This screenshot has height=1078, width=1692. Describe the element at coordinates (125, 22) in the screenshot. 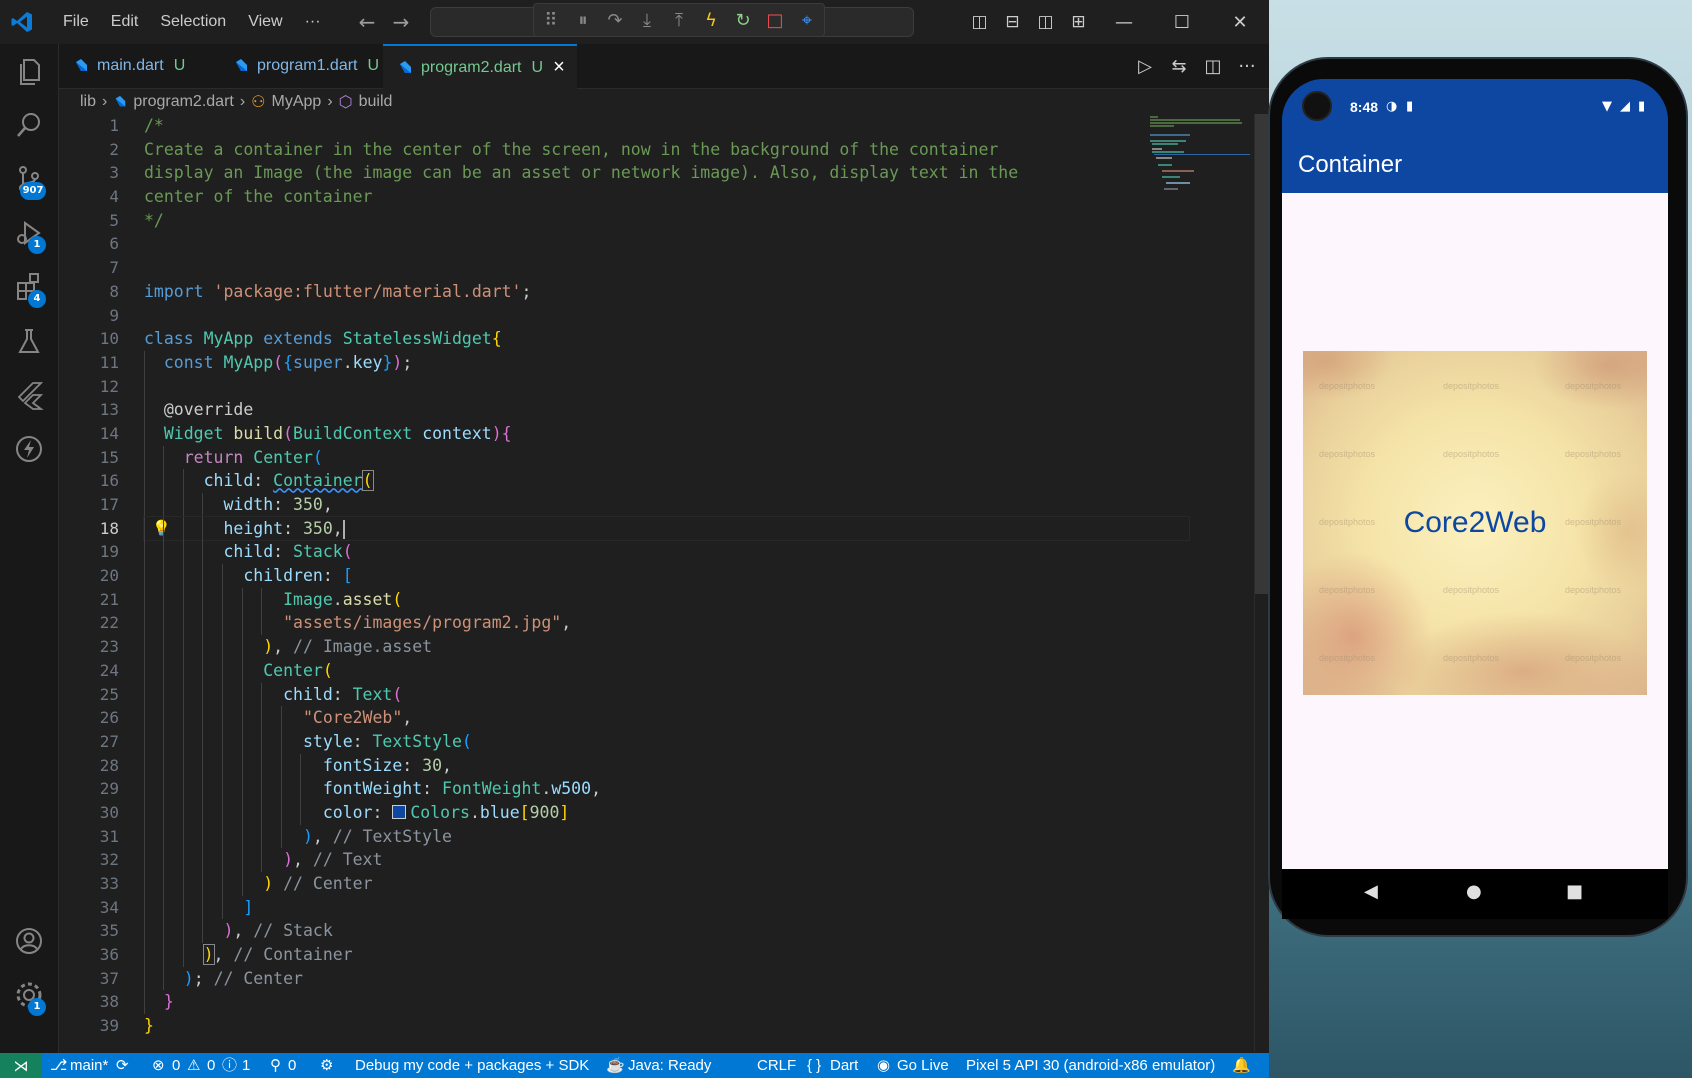

I see `menu-edit: Edit` at that location.